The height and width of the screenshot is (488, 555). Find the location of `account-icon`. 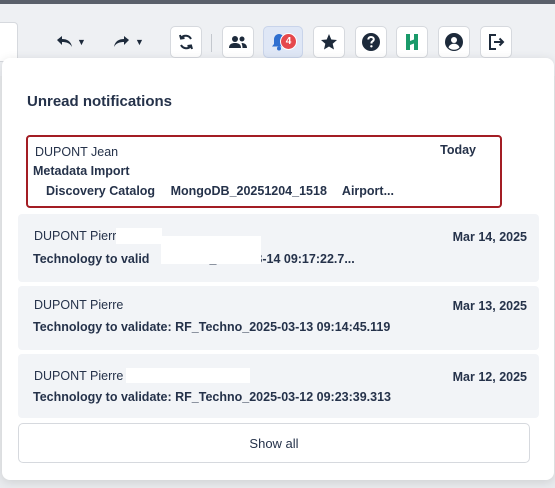

account-icon is located at coordinates (454, 42).